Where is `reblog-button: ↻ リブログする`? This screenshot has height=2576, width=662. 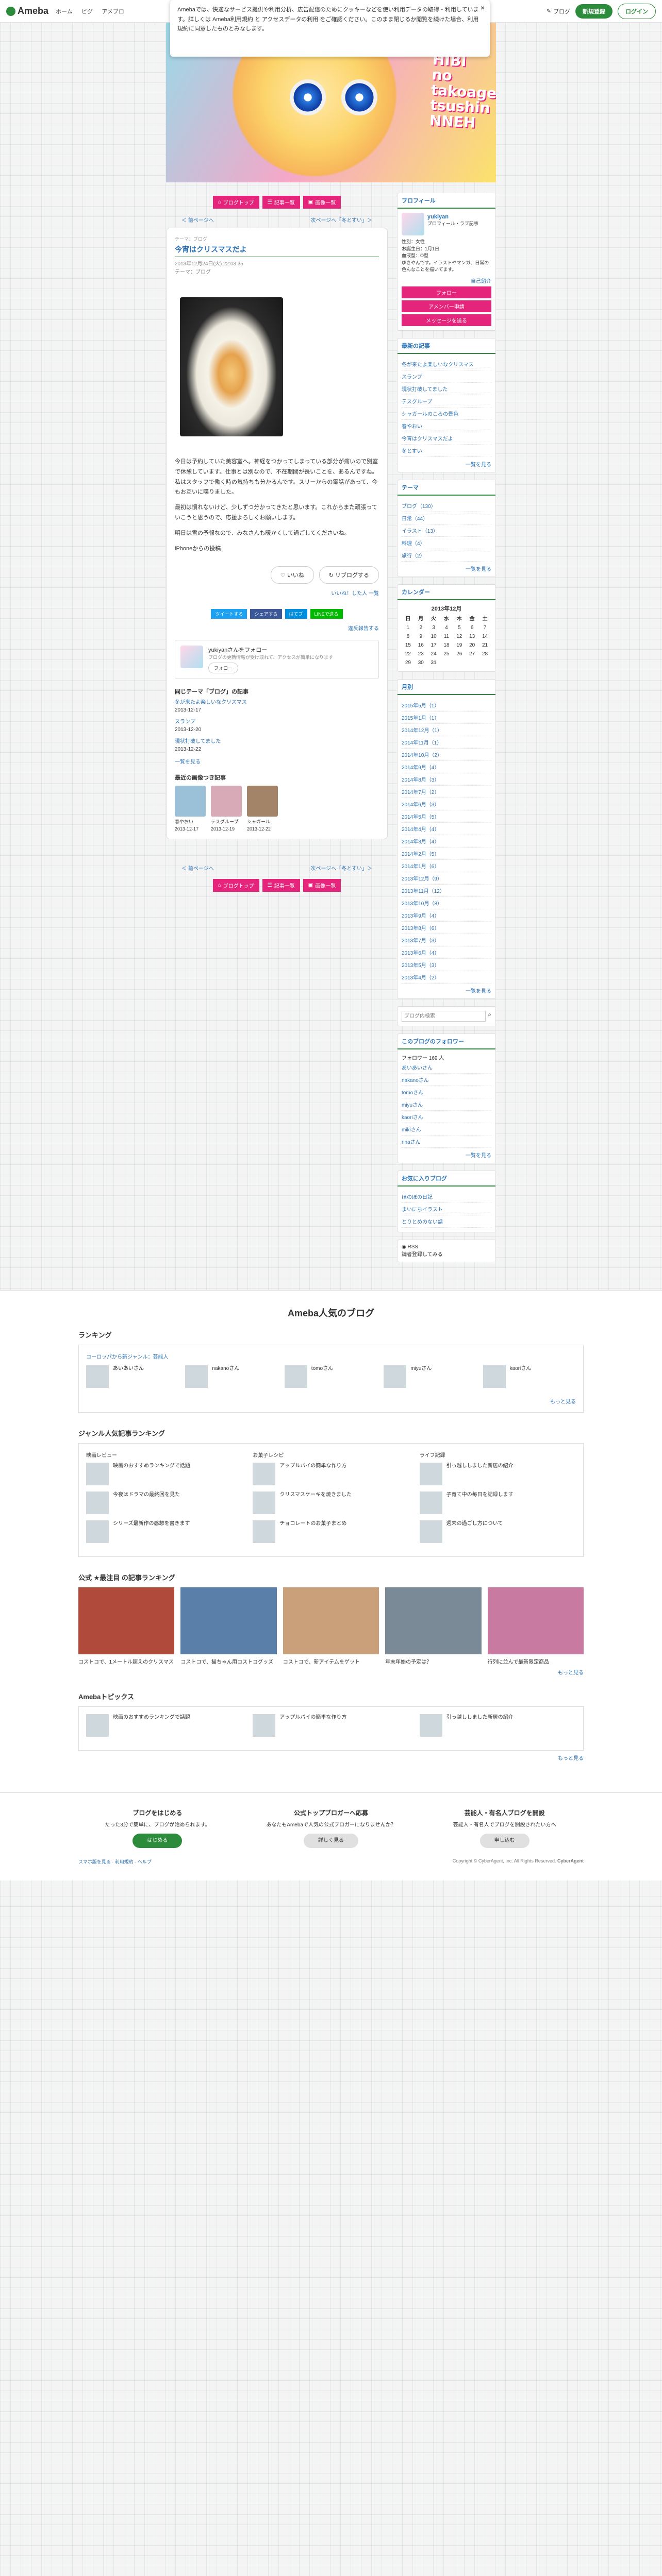 reblog-button: ↻ リブログする is located at coordinates (349, 575).